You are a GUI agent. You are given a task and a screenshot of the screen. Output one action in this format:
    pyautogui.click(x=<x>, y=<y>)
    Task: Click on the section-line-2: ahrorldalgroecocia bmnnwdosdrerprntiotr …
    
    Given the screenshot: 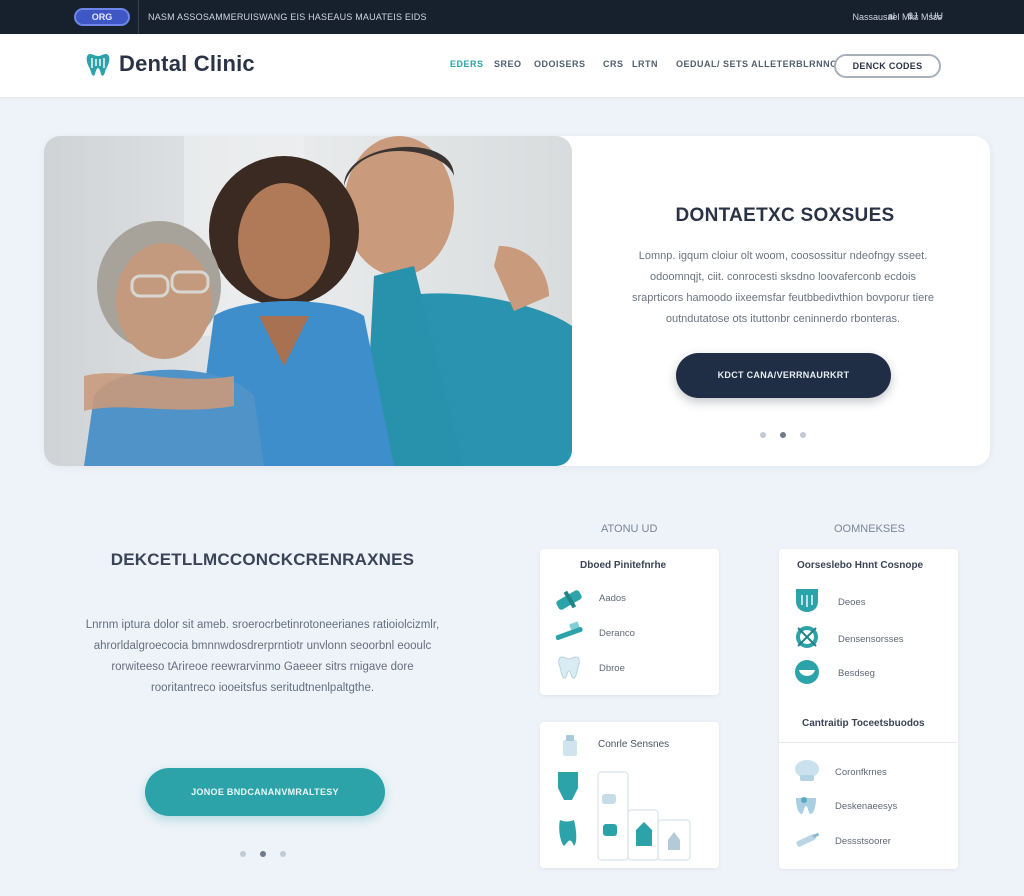 What is the action you would take?
    pyautogui.click(x=262, y=646)
    